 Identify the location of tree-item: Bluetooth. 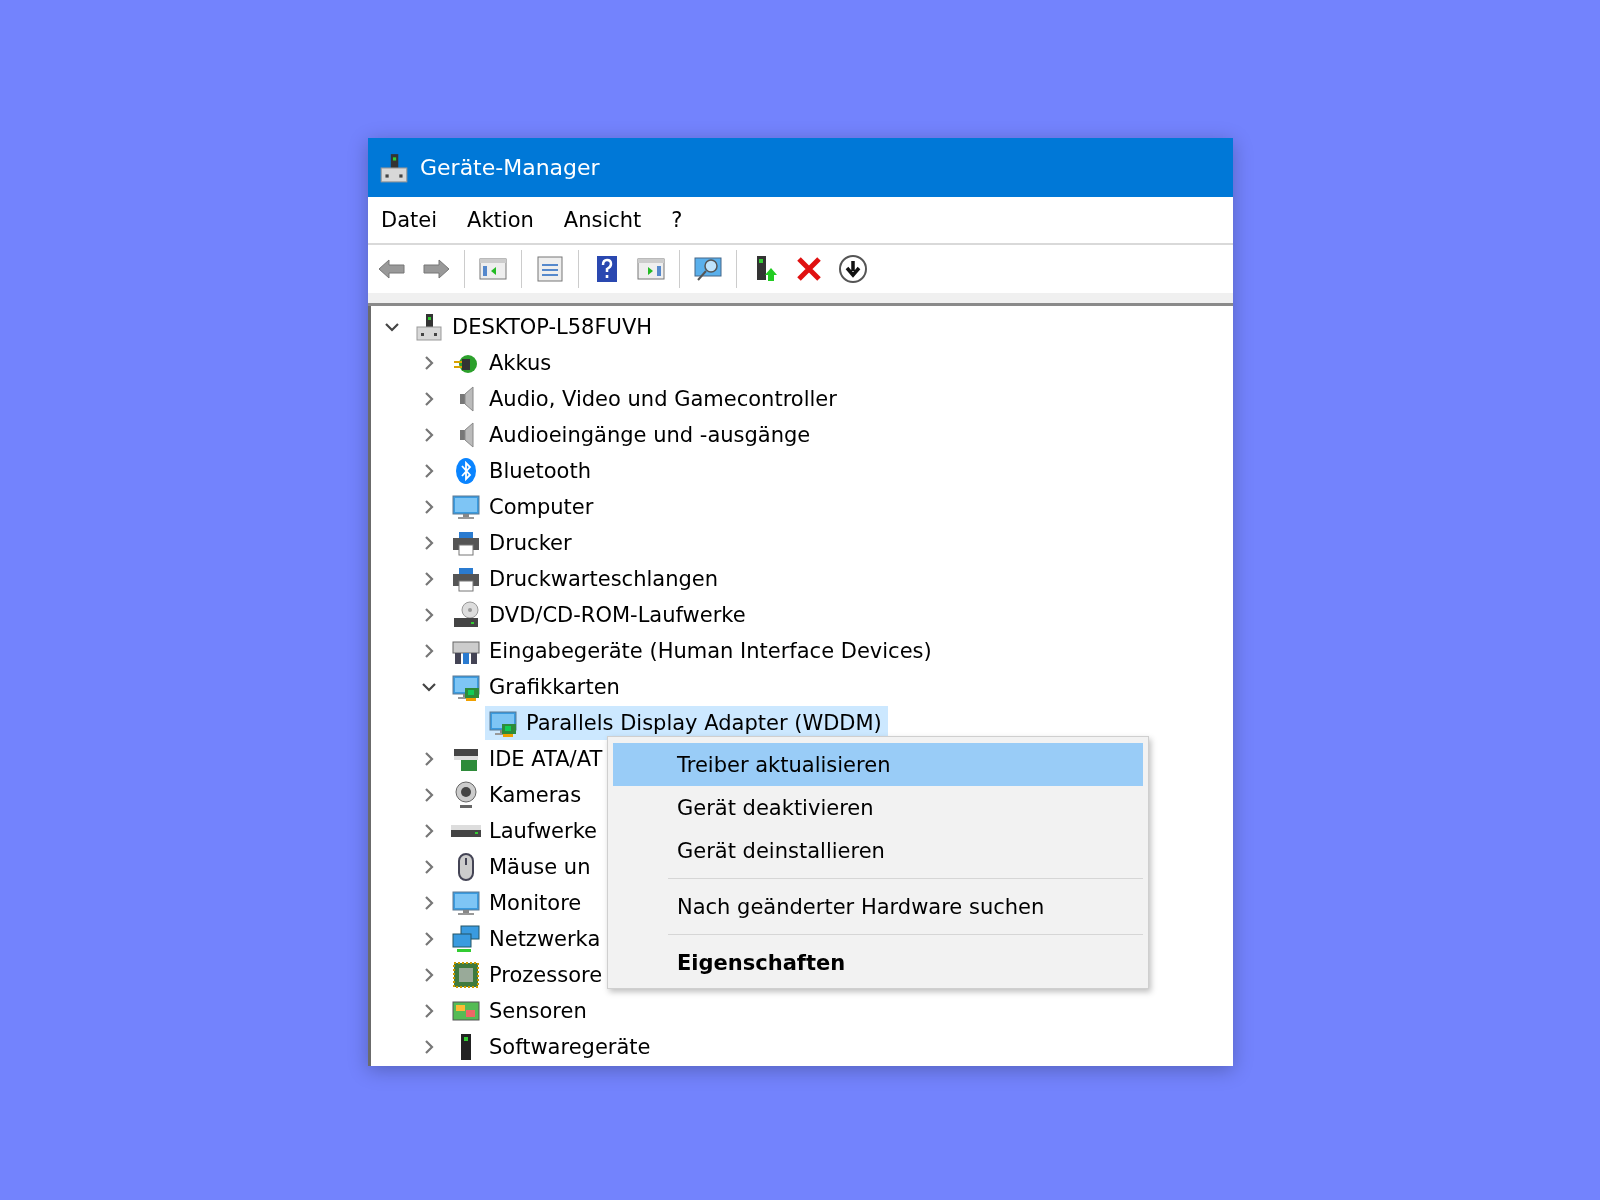
(522, 471).